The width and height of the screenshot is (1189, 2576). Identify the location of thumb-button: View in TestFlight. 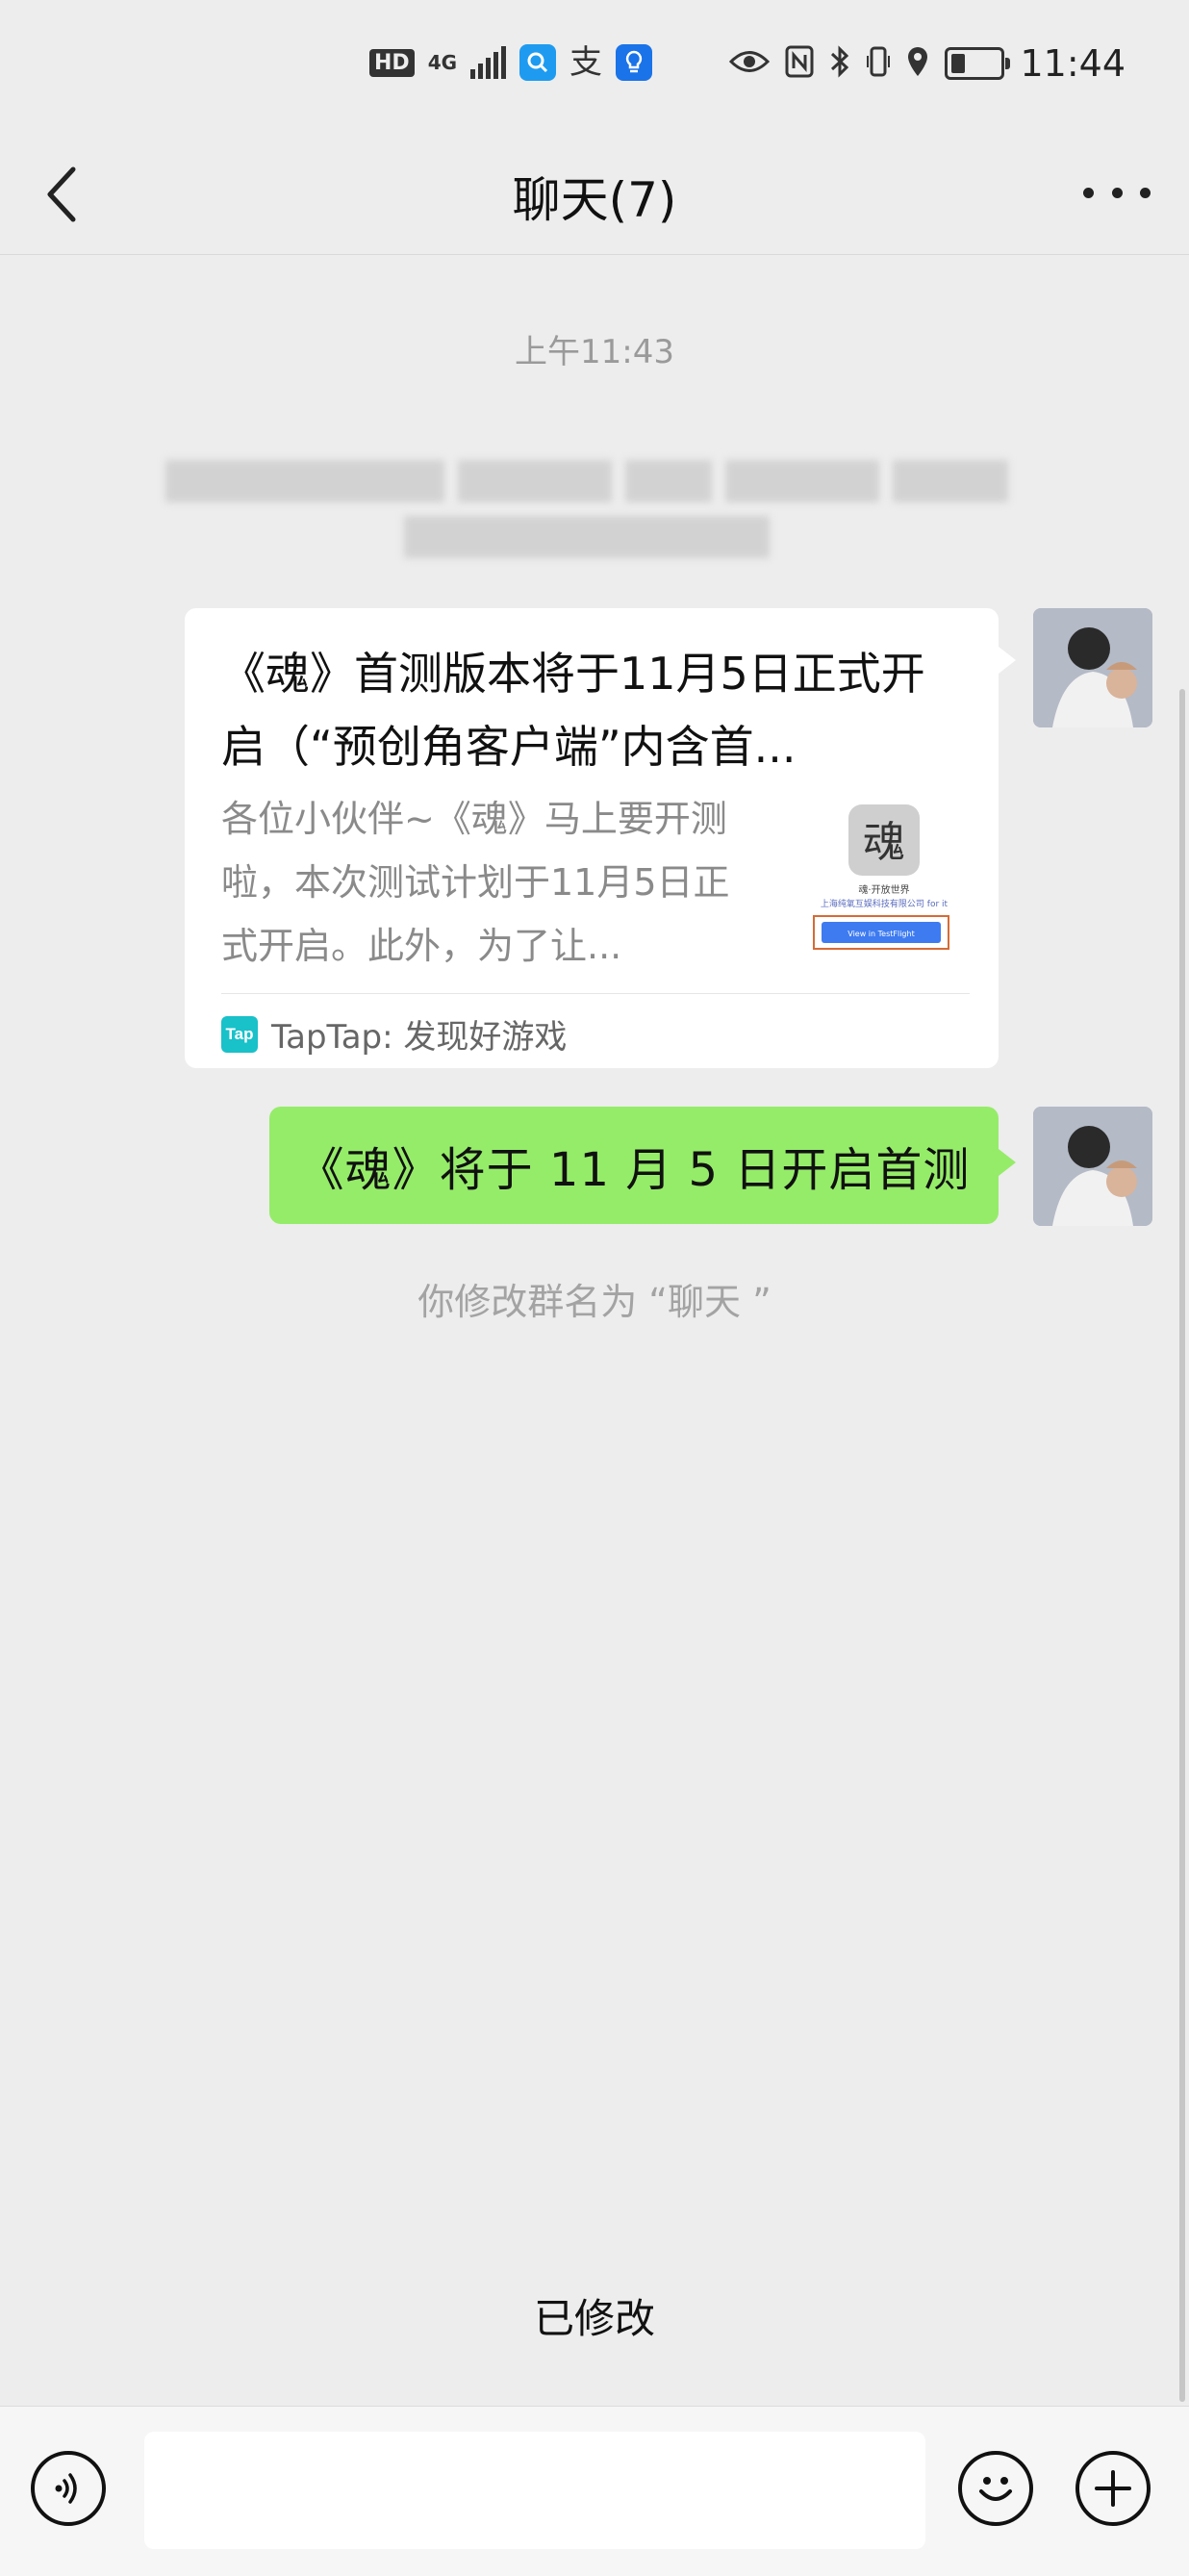
(880, 934).